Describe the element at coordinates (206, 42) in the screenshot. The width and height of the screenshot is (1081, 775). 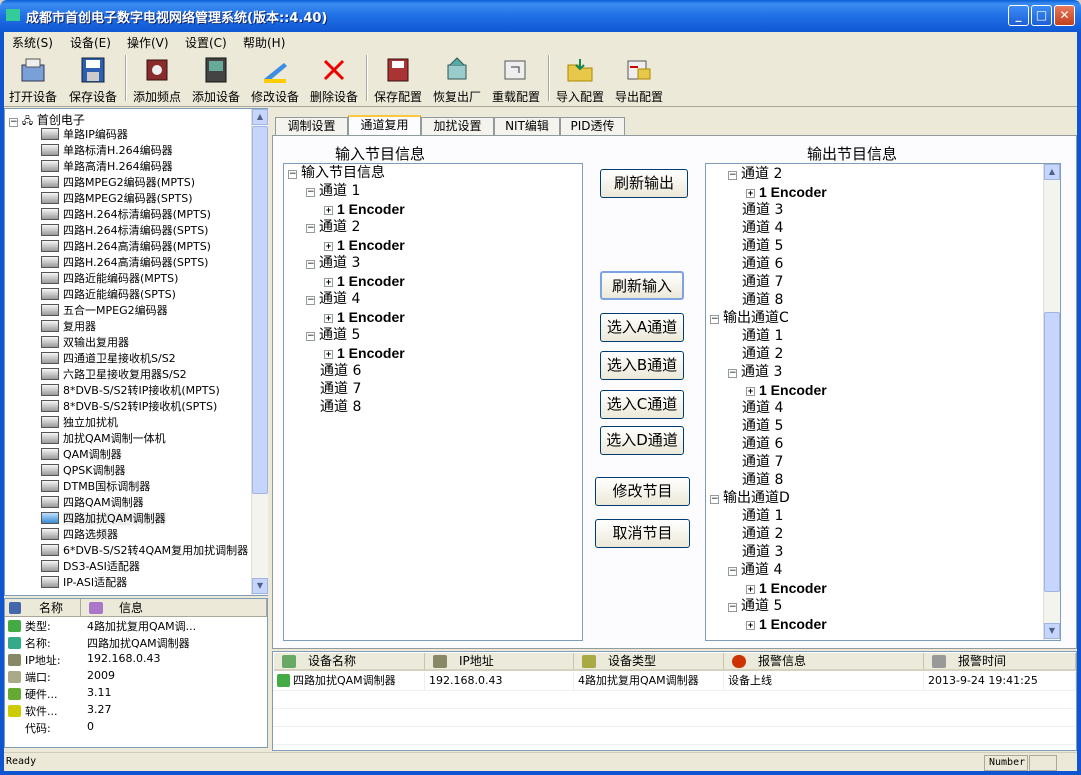
I see `menu-settings: 设置(C)` at that location.